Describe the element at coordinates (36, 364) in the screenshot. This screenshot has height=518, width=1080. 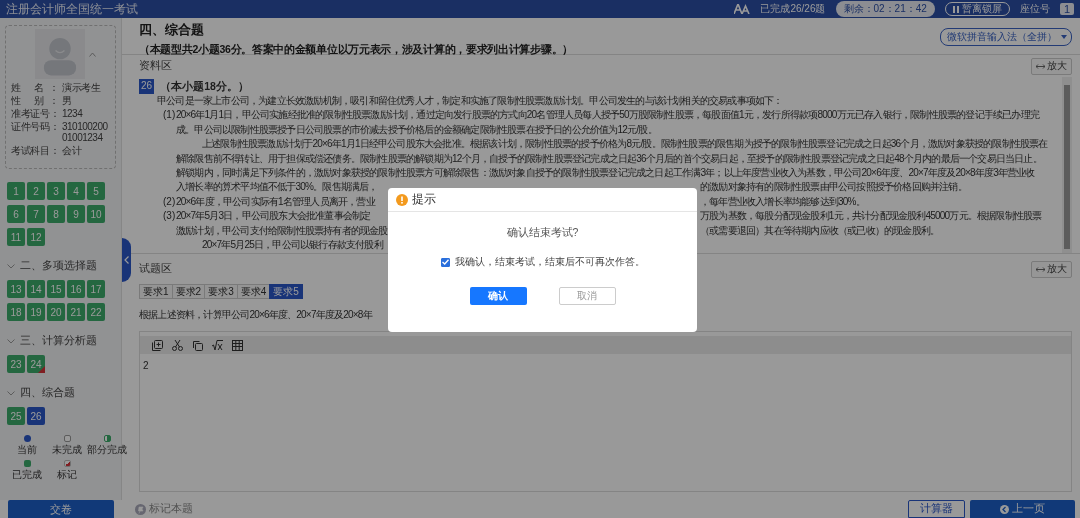
I see `question-number-button: 24` at that location.